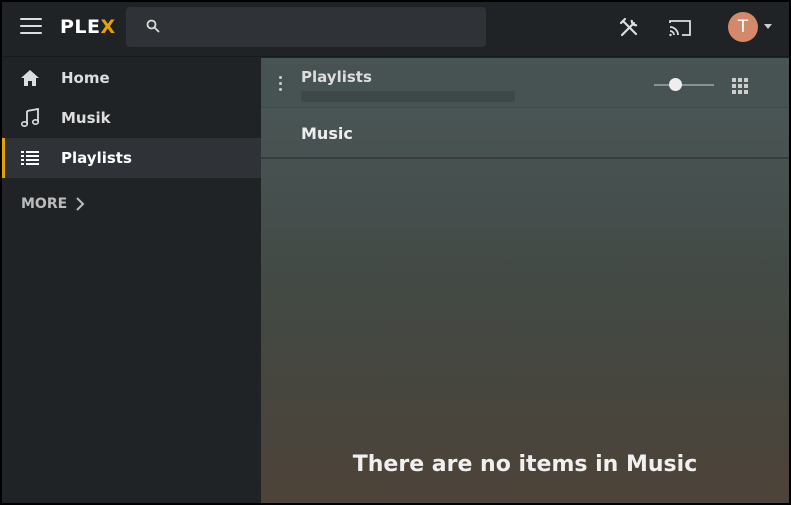 The height and width of the screenshot is (505, 791). I want to click on more-label: MORE, so click(44, 204).